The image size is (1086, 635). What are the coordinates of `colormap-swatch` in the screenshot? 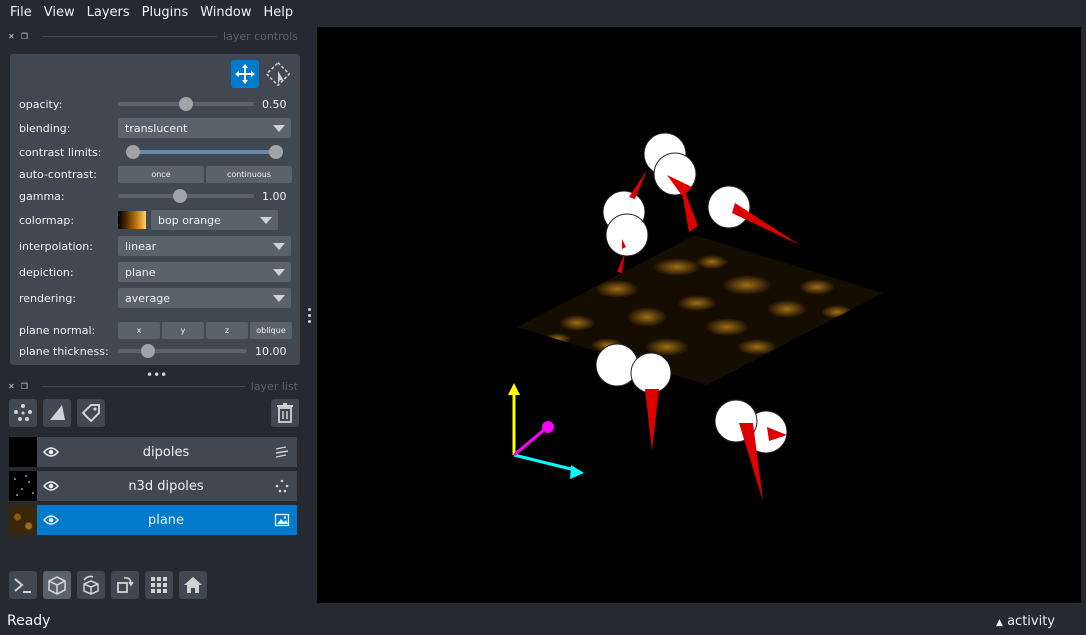 It's located at (132, 220).